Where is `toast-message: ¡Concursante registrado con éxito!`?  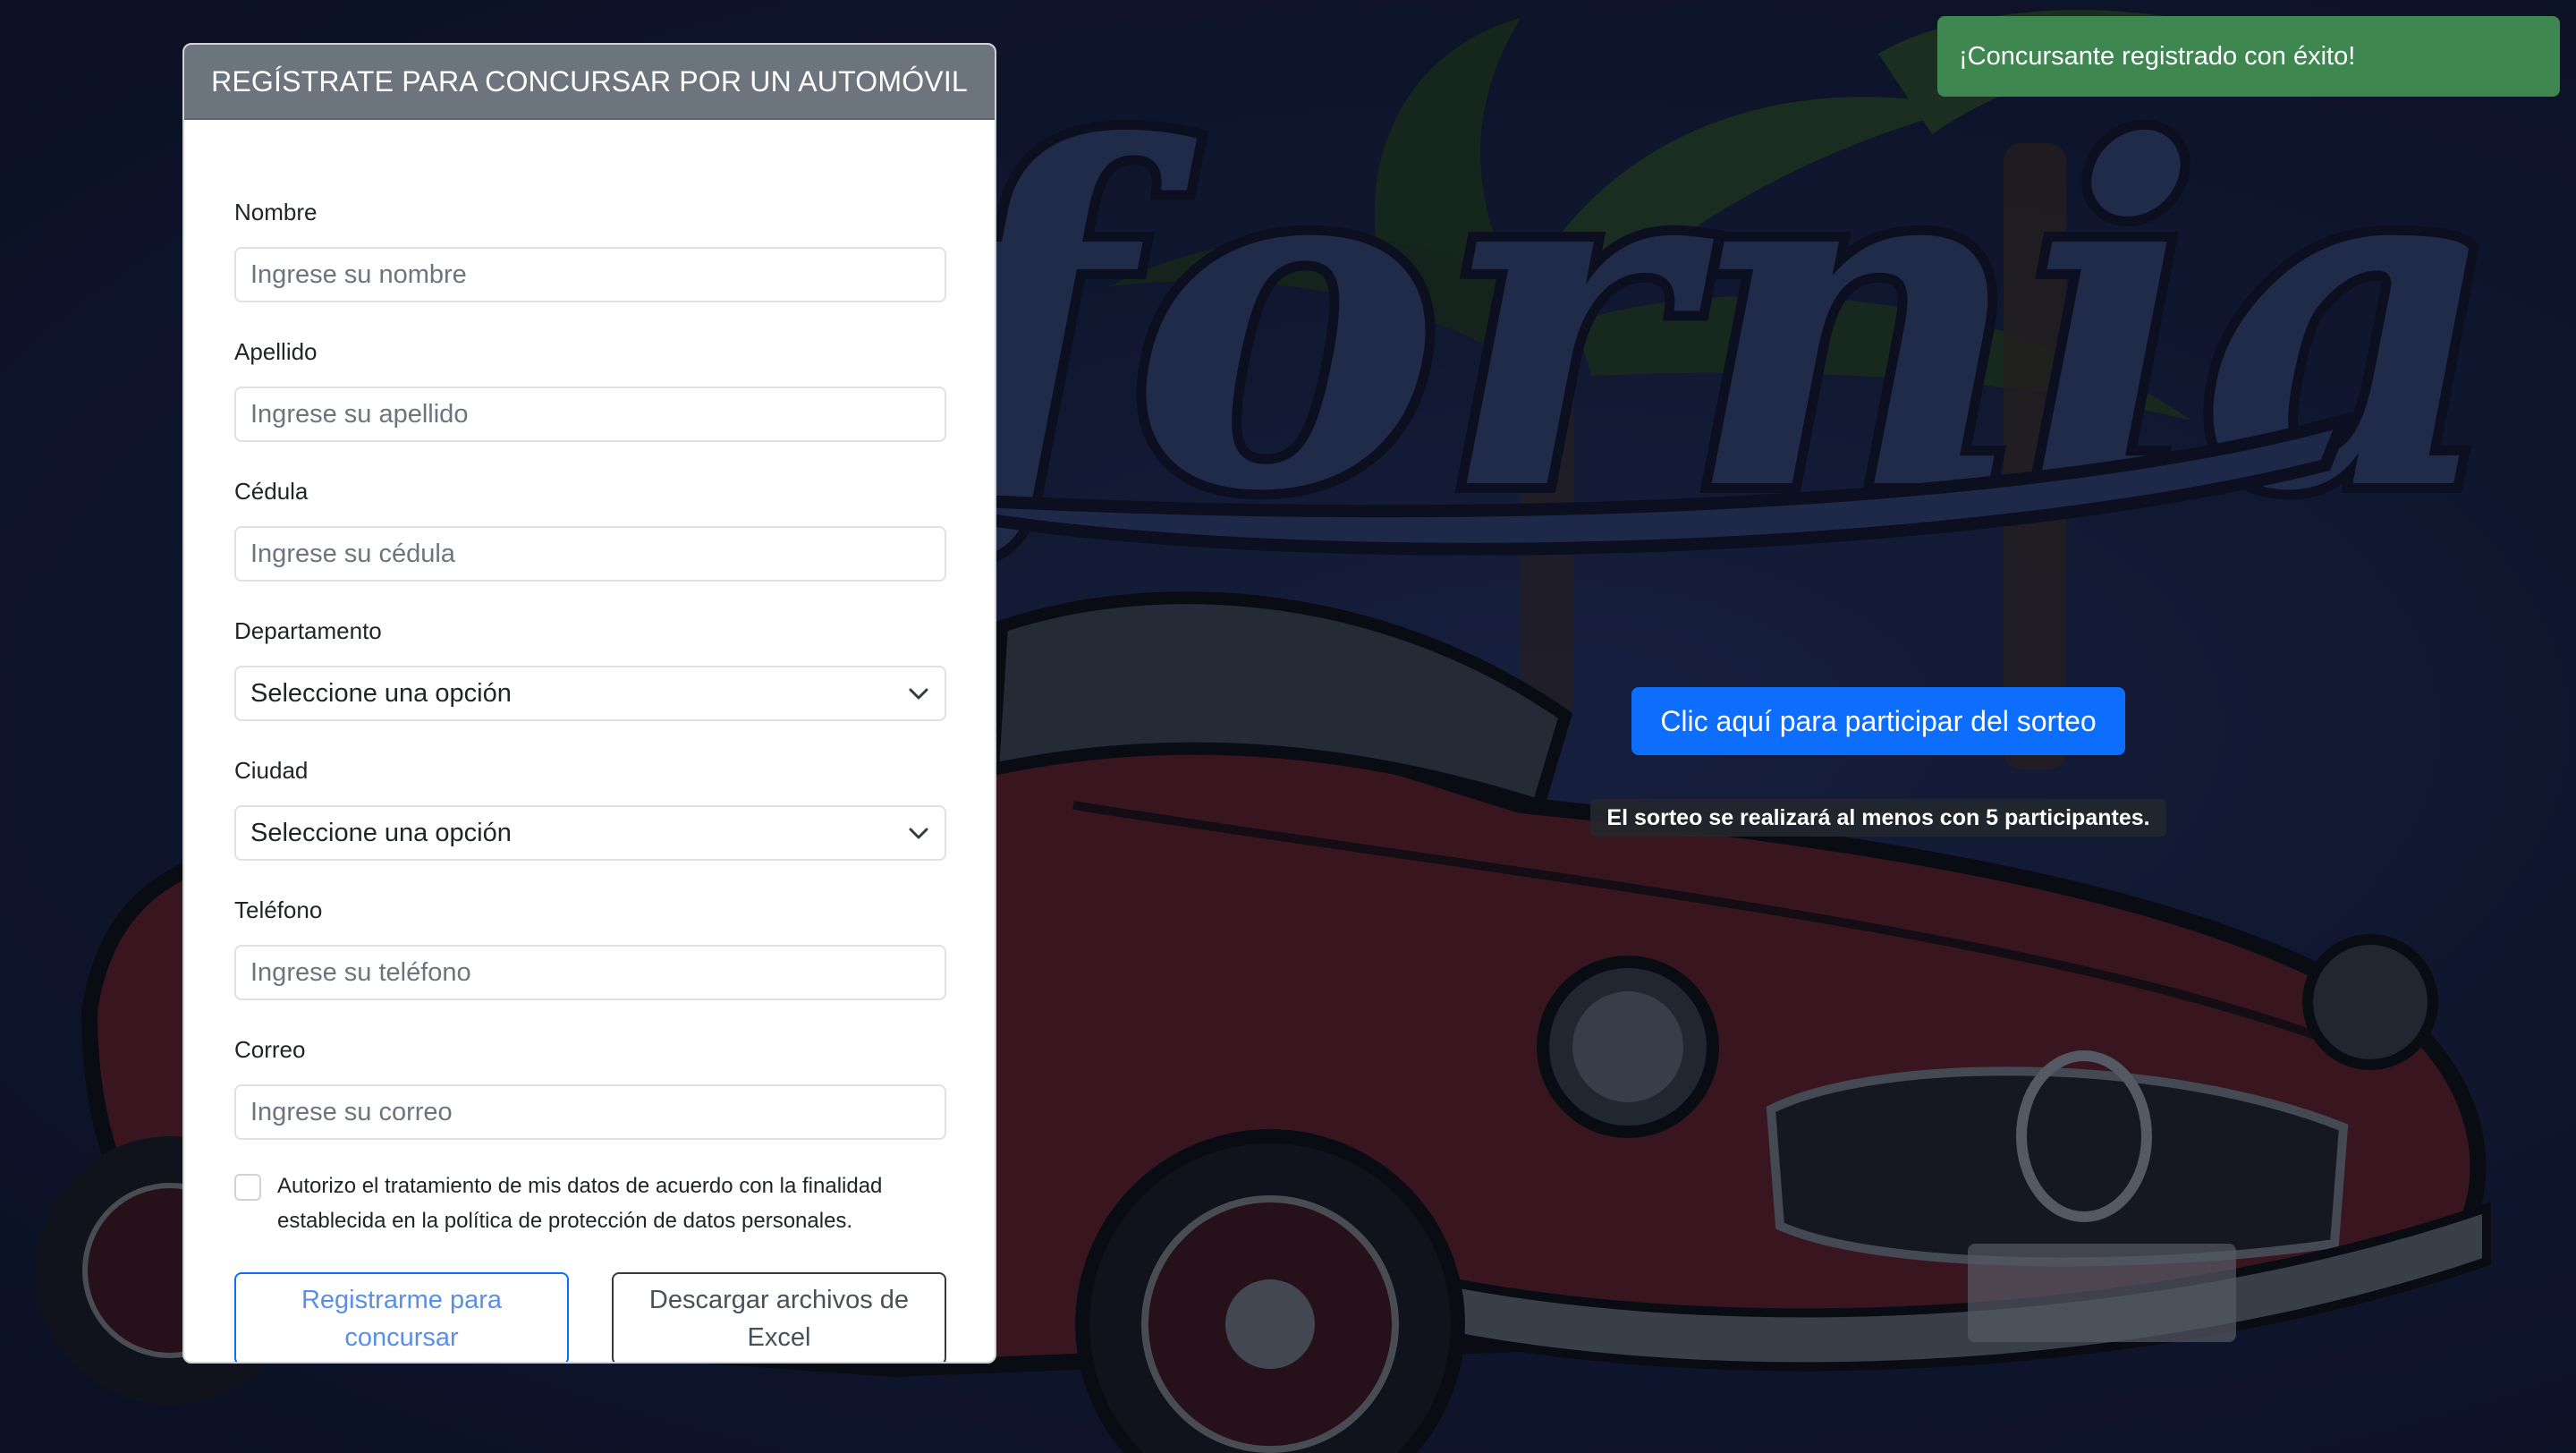 toast-message: ¡Concursante registrado con éxito! is located at coordinates (2157, 56).